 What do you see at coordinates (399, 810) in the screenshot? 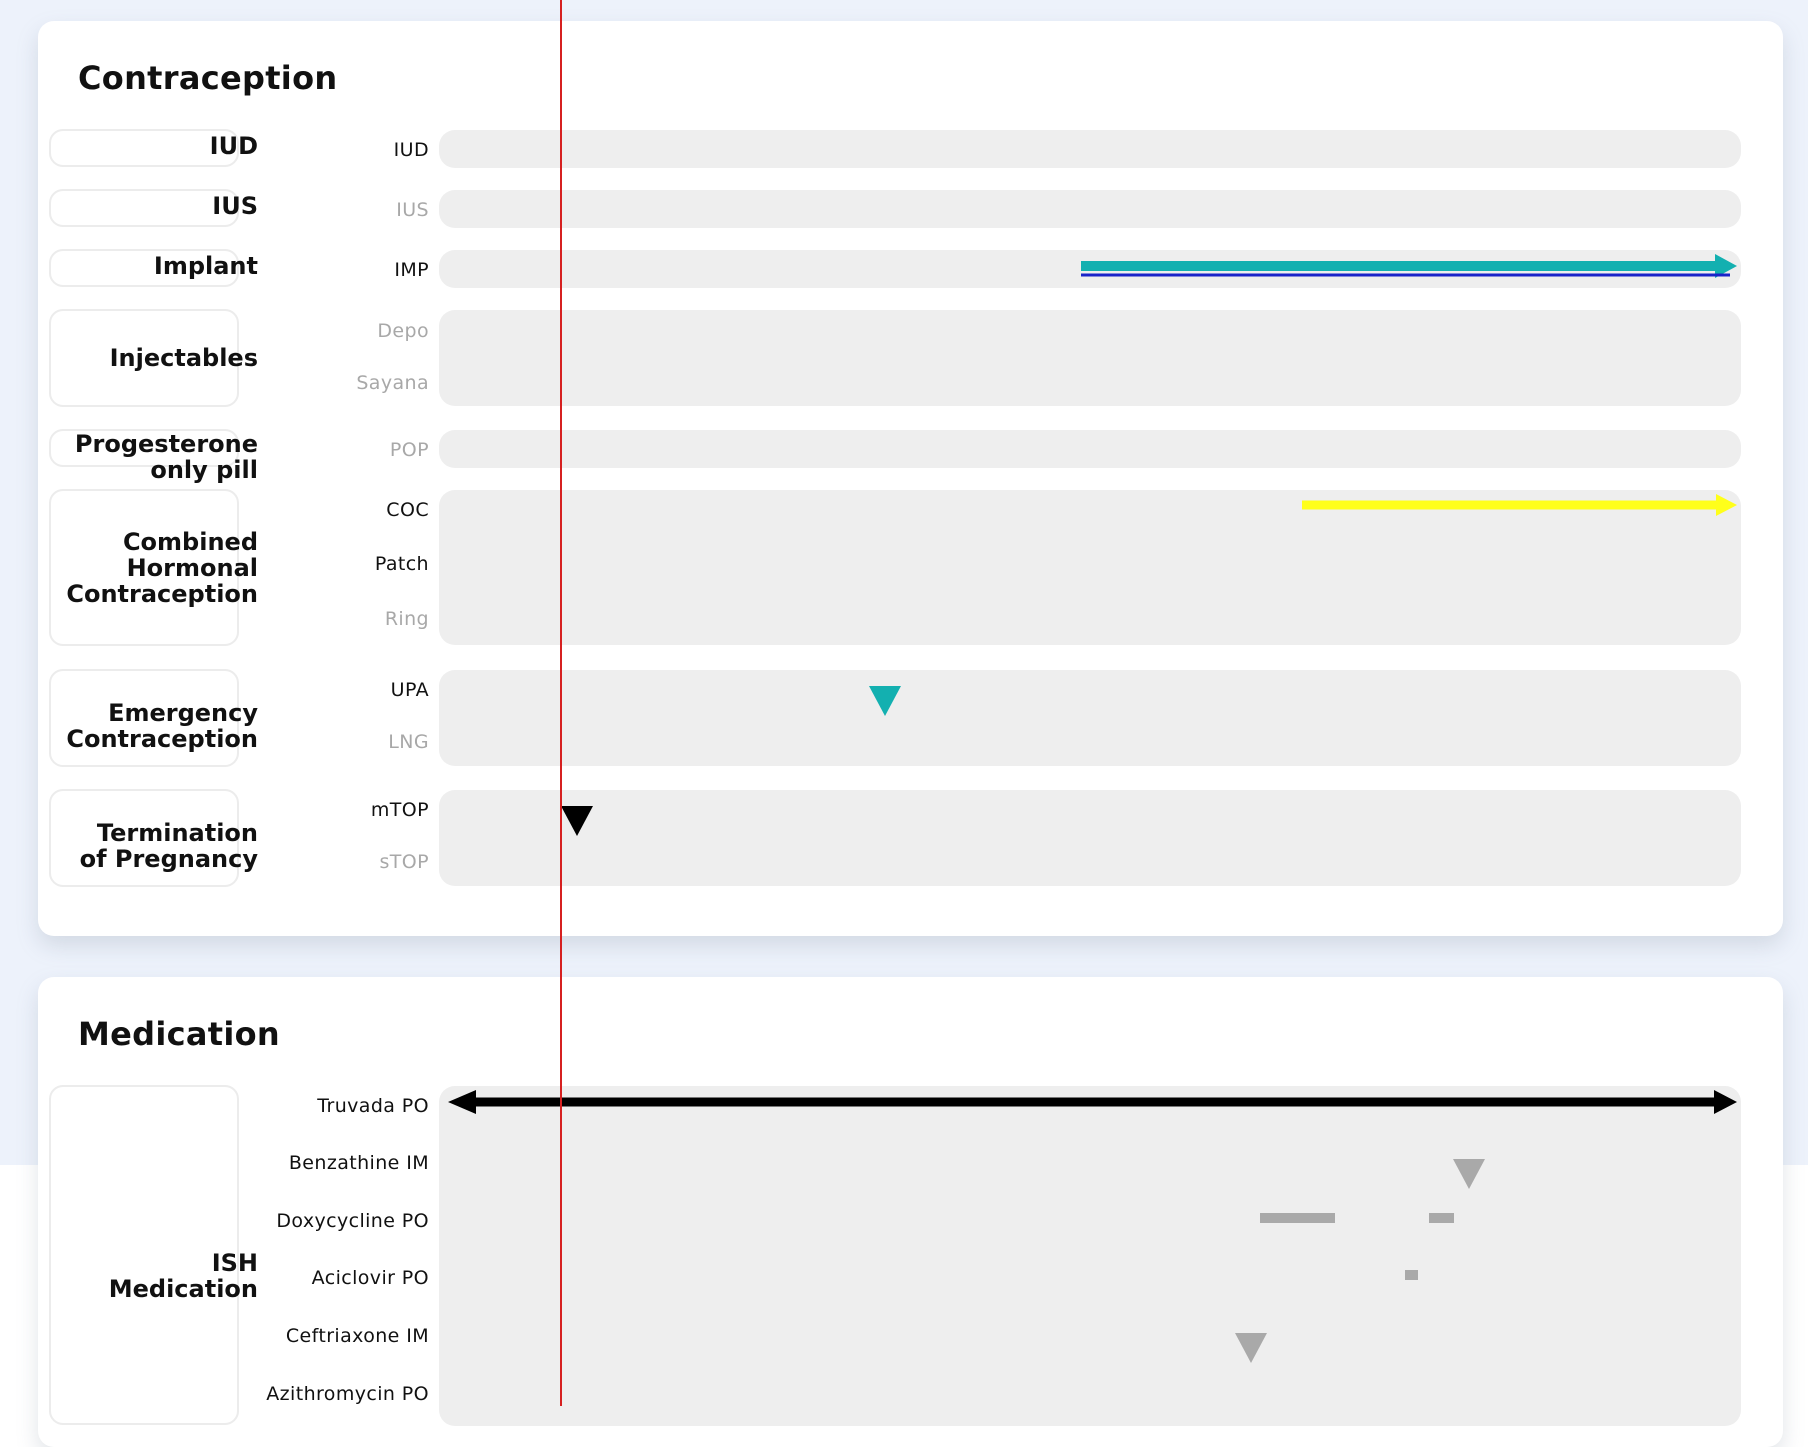
I see `row-label-mtop: mTOP` at bounding box center [399, 810].